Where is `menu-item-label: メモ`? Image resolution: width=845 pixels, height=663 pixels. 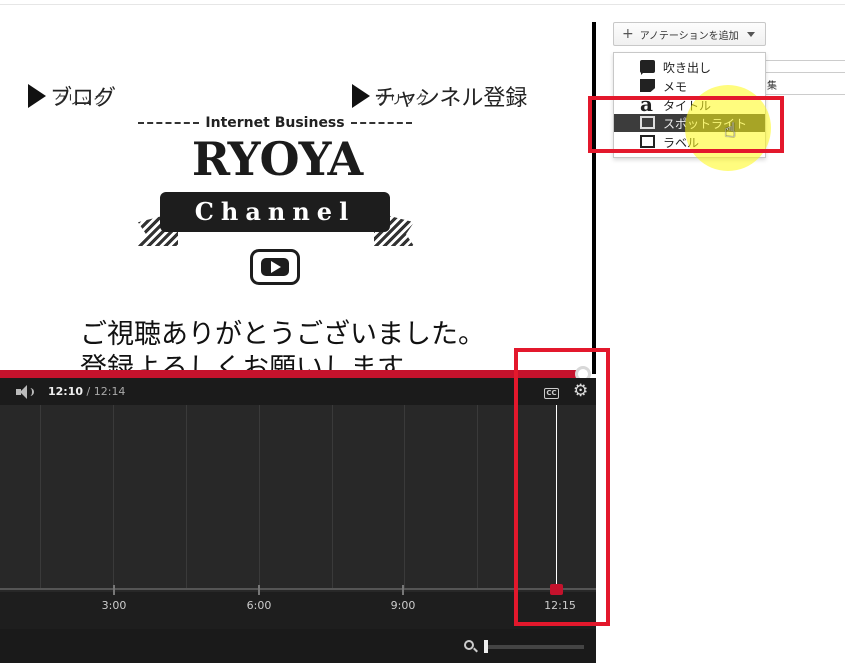
menu-item-label: メモ is located at coordinates (675, 87).